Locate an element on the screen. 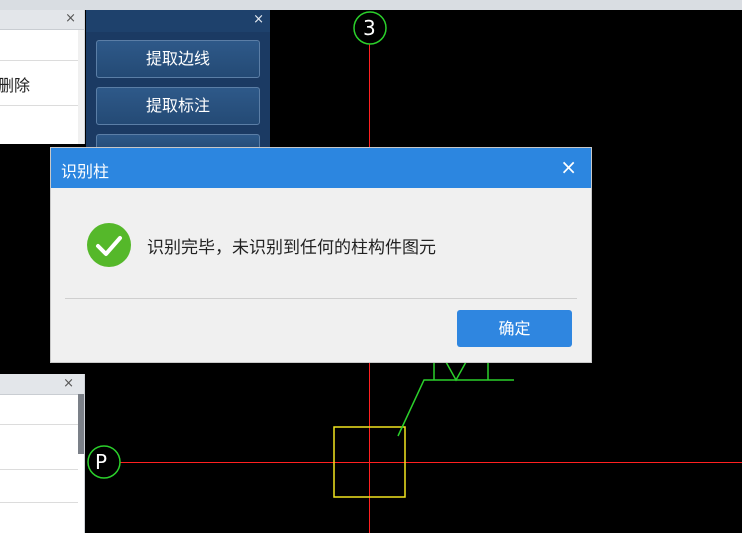 The image size is (742, 533). dialog-title: 识别柱 is located at coordinates (85, 171).